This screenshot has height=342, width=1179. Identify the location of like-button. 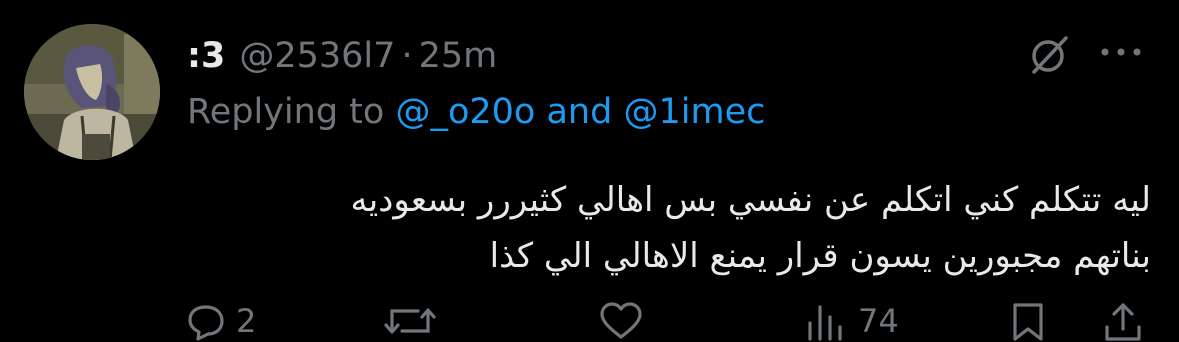
(621, 321).